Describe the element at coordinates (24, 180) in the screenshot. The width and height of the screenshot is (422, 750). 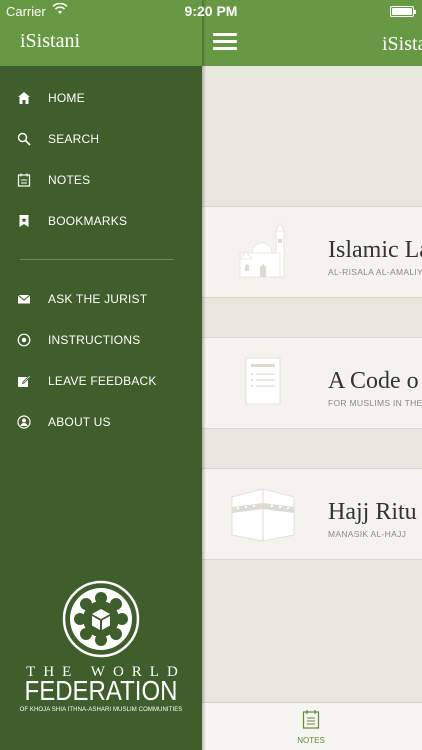
I see `notes-icon` at that location.